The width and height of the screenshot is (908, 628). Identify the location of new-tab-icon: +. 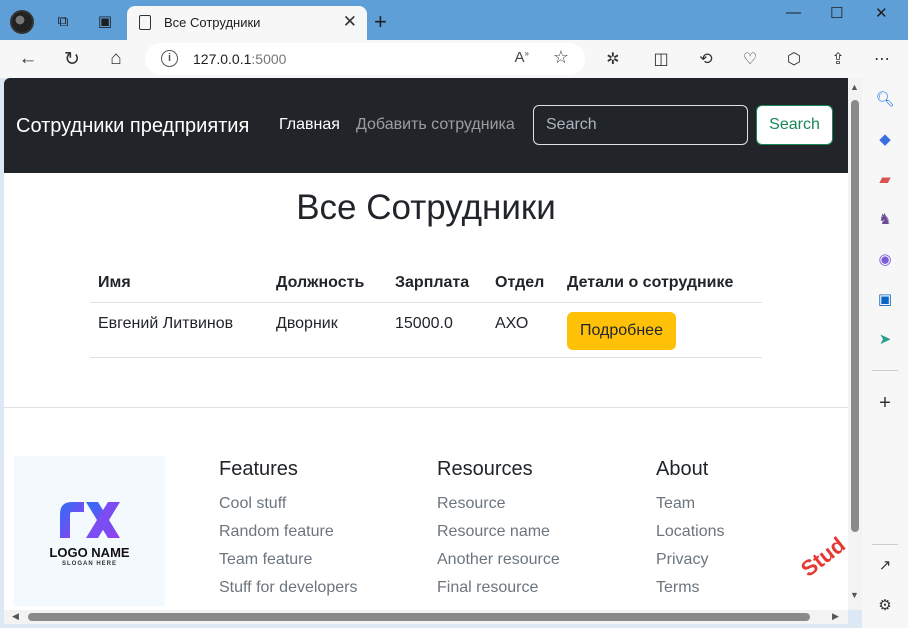
(380, 22).